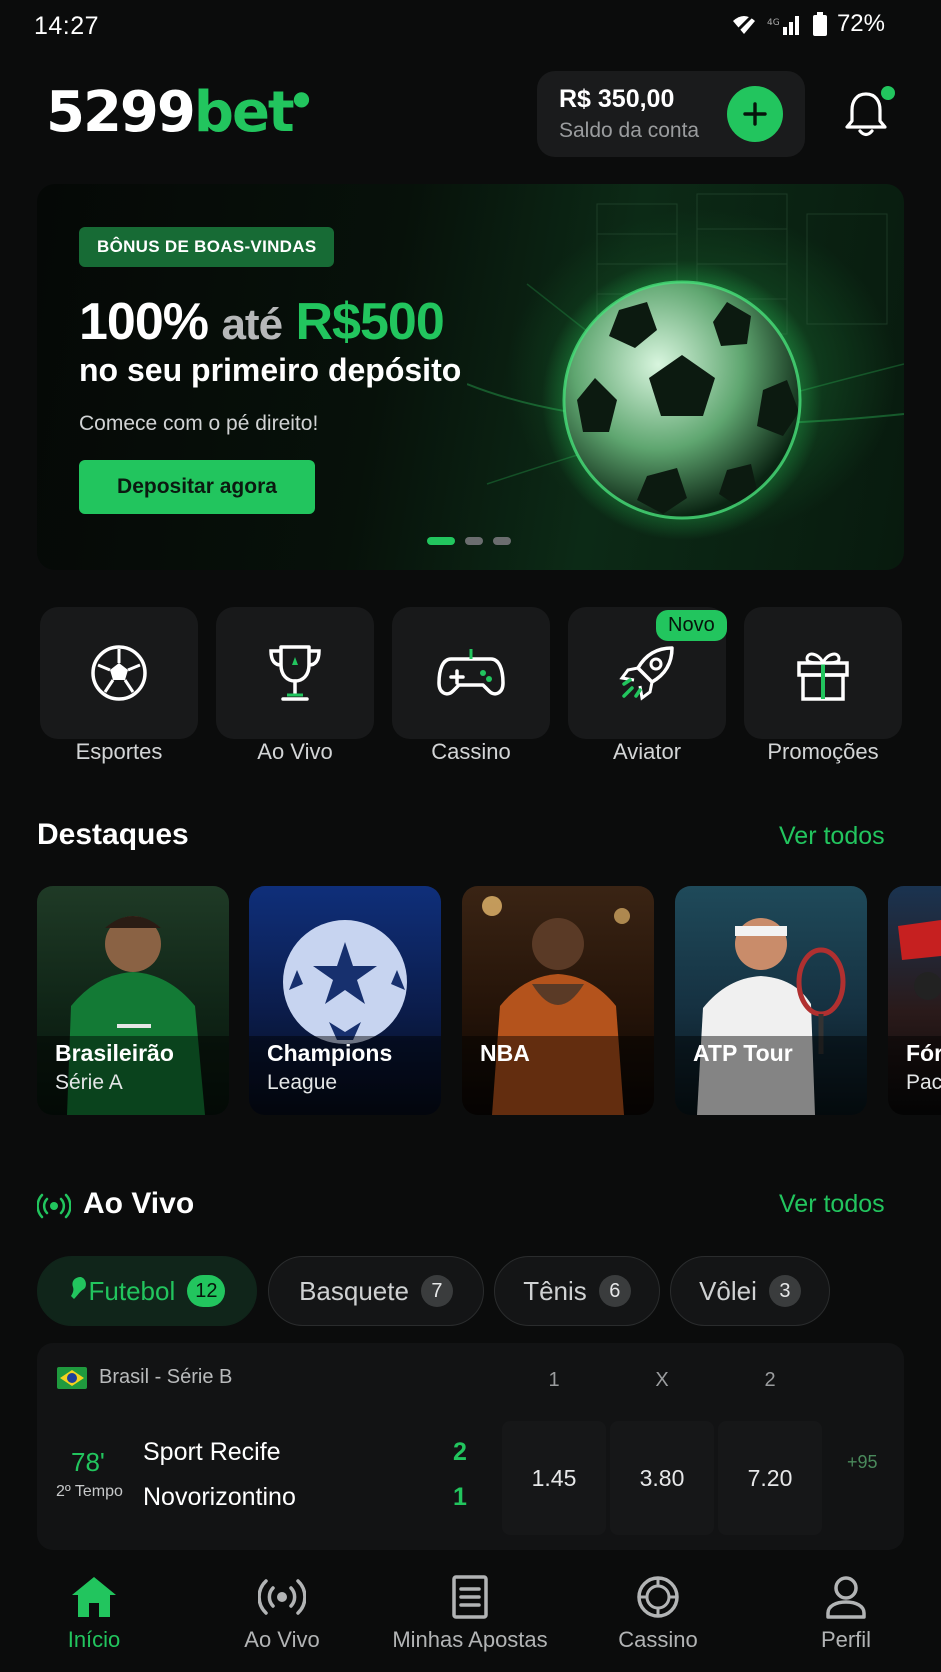 Image resolution: width=941 pixels, height=1672 pixels. Describe the element at coordinates (914, 1000) in the screenshot. I see `highlight-card: Fór Pac` at that location.